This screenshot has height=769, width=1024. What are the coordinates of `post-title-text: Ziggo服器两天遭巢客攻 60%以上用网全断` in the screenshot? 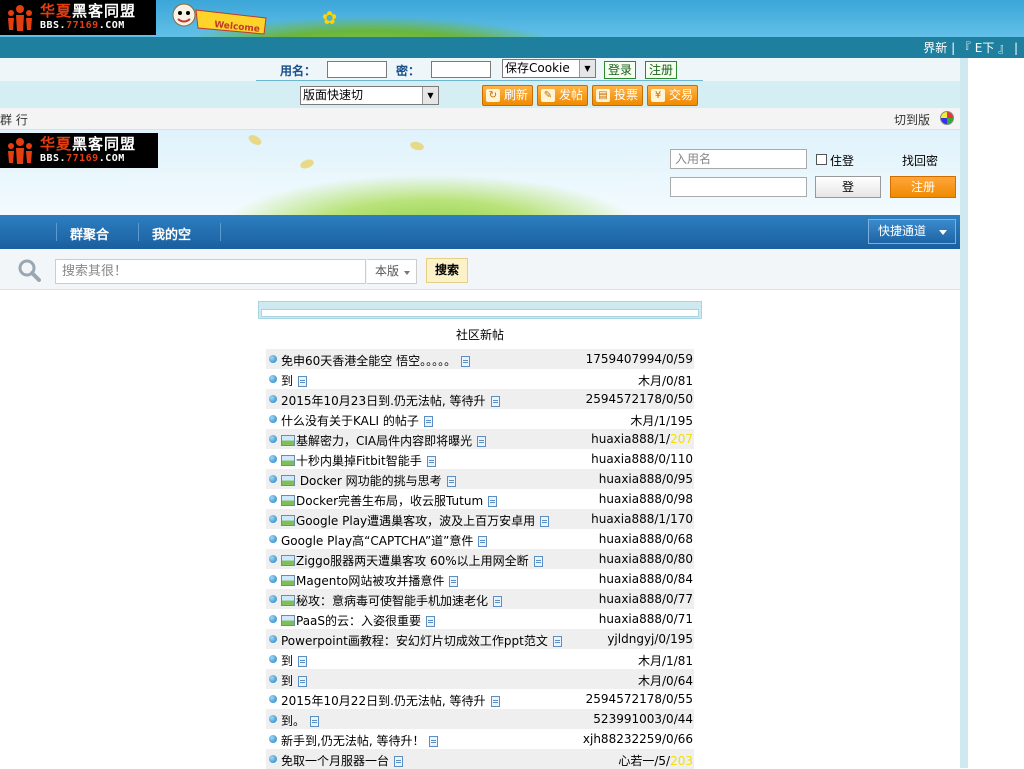 It's located at (412, 561).